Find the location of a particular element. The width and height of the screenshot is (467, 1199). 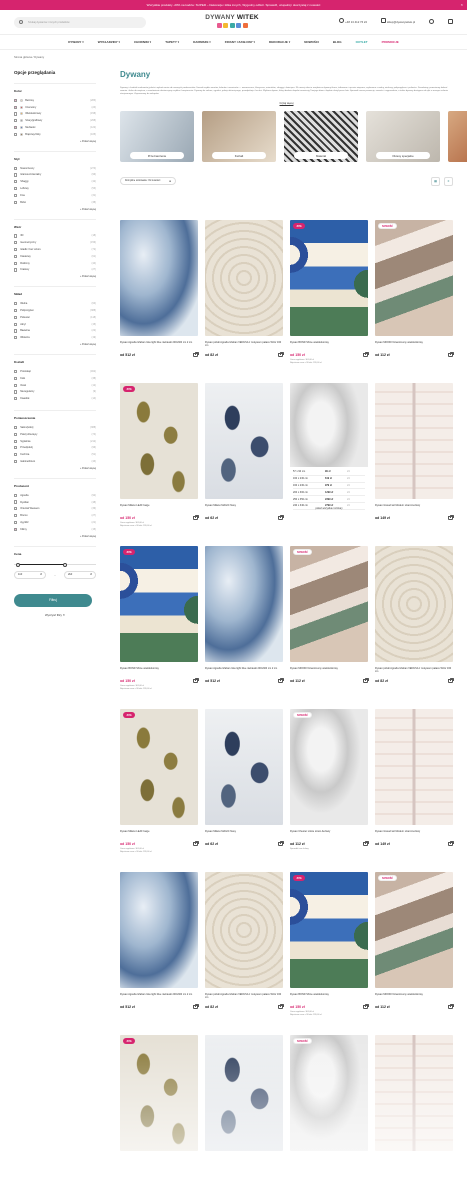

product-name: Dywan Milano MAGIC Navy is located at coordinates (244, 507).